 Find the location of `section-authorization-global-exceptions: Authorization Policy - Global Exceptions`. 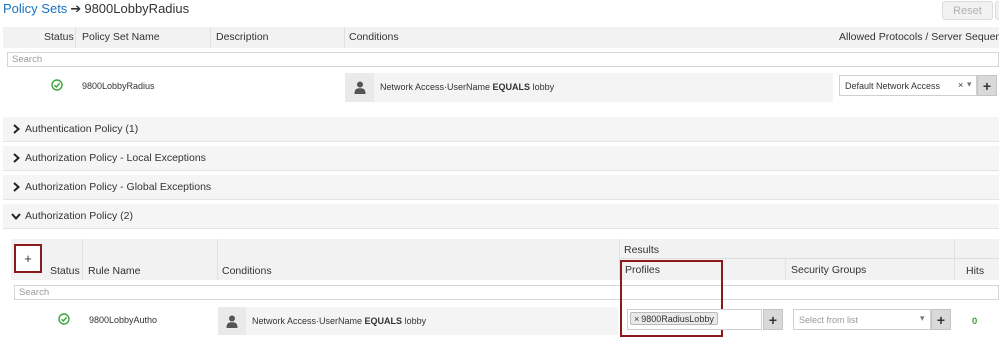

section-authorization-global-exceptions: Authorization Policy - Global Exceptions is located at coordinates (501, 187).